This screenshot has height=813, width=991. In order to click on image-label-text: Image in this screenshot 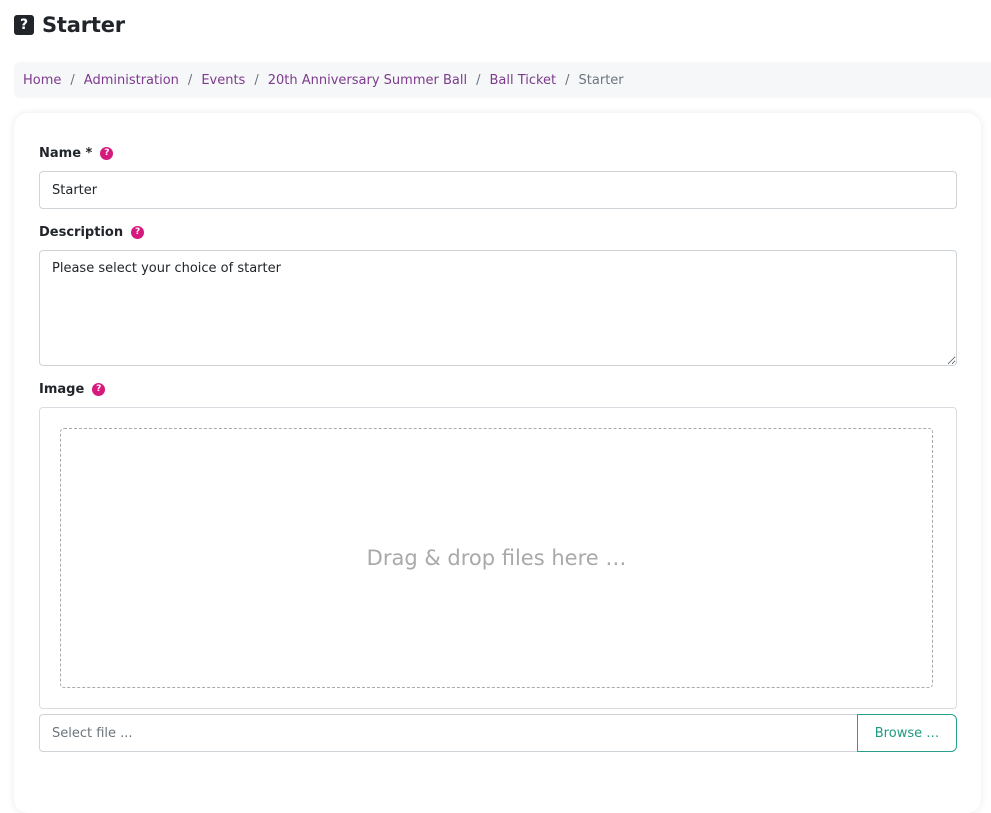, I will do `click(62, 389)`.